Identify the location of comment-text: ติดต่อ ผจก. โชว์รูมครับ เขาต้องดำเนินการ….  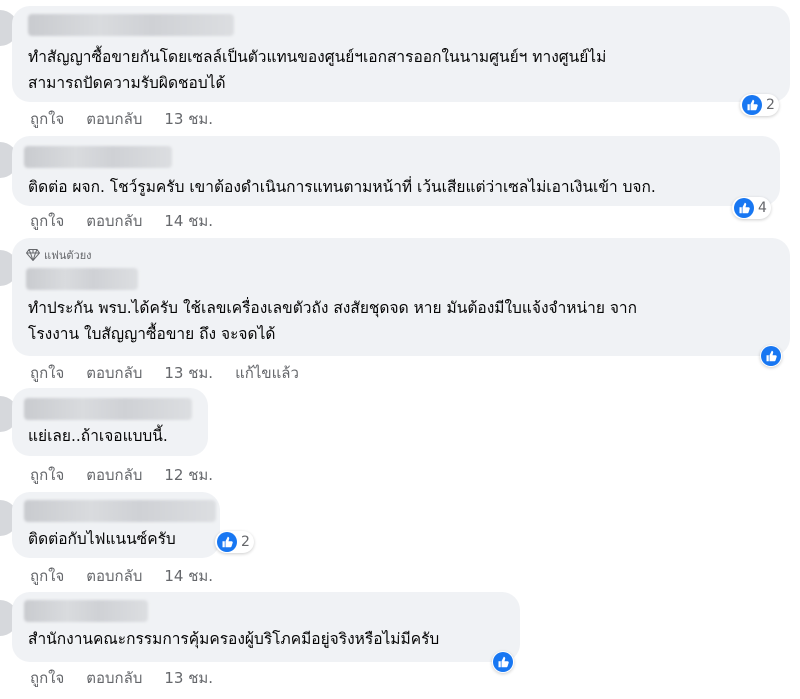
(342, 187).